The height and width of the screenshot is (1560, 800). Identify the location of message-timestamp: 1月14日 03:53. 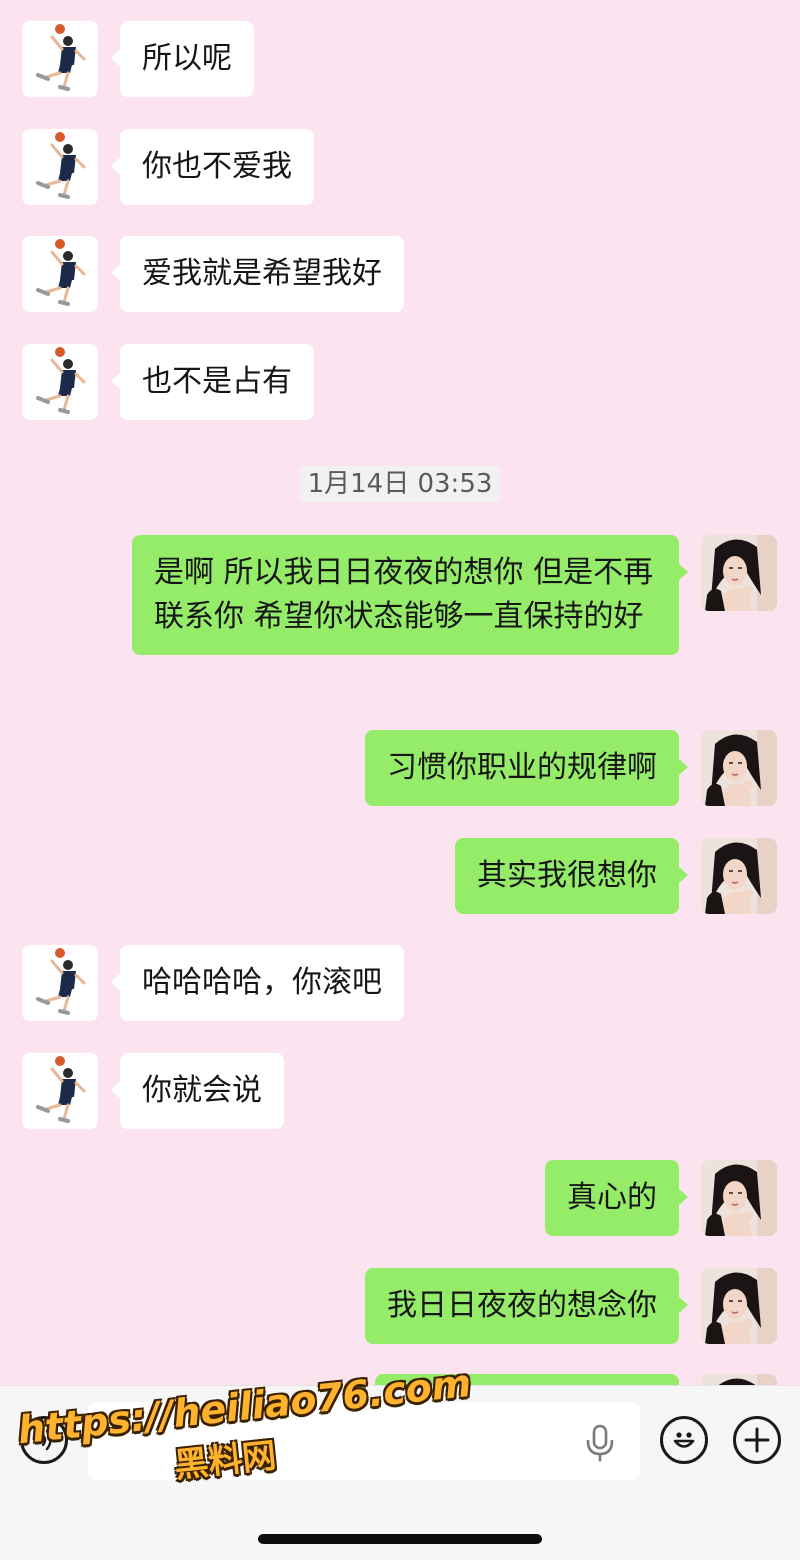
(400, 484).